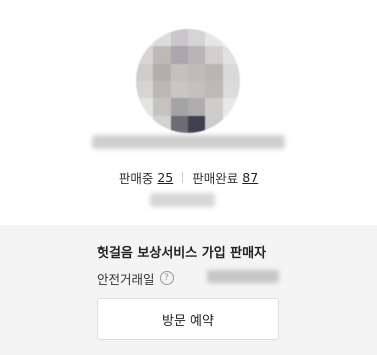 The height and width of the screenshot is (355, 377). What do you see at coordinates (243, 276) in the screenshot?
I see `safe-trade-value-redacted` at bounding box center [243, 276].